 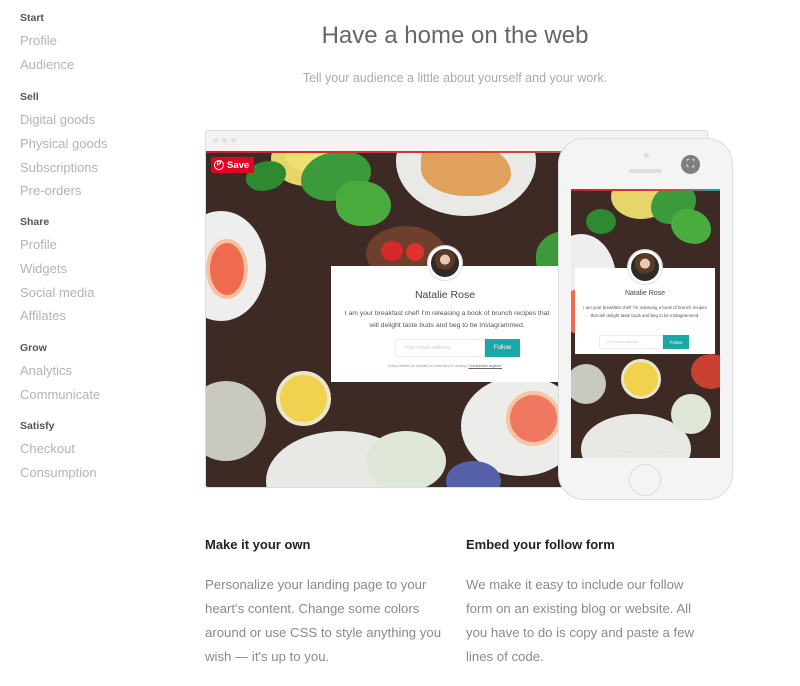 What do you see at coordinates (57, 292) in the screenshot?
I see `sidebar-item-social-media: Social media` at bounding box center [57, 292].